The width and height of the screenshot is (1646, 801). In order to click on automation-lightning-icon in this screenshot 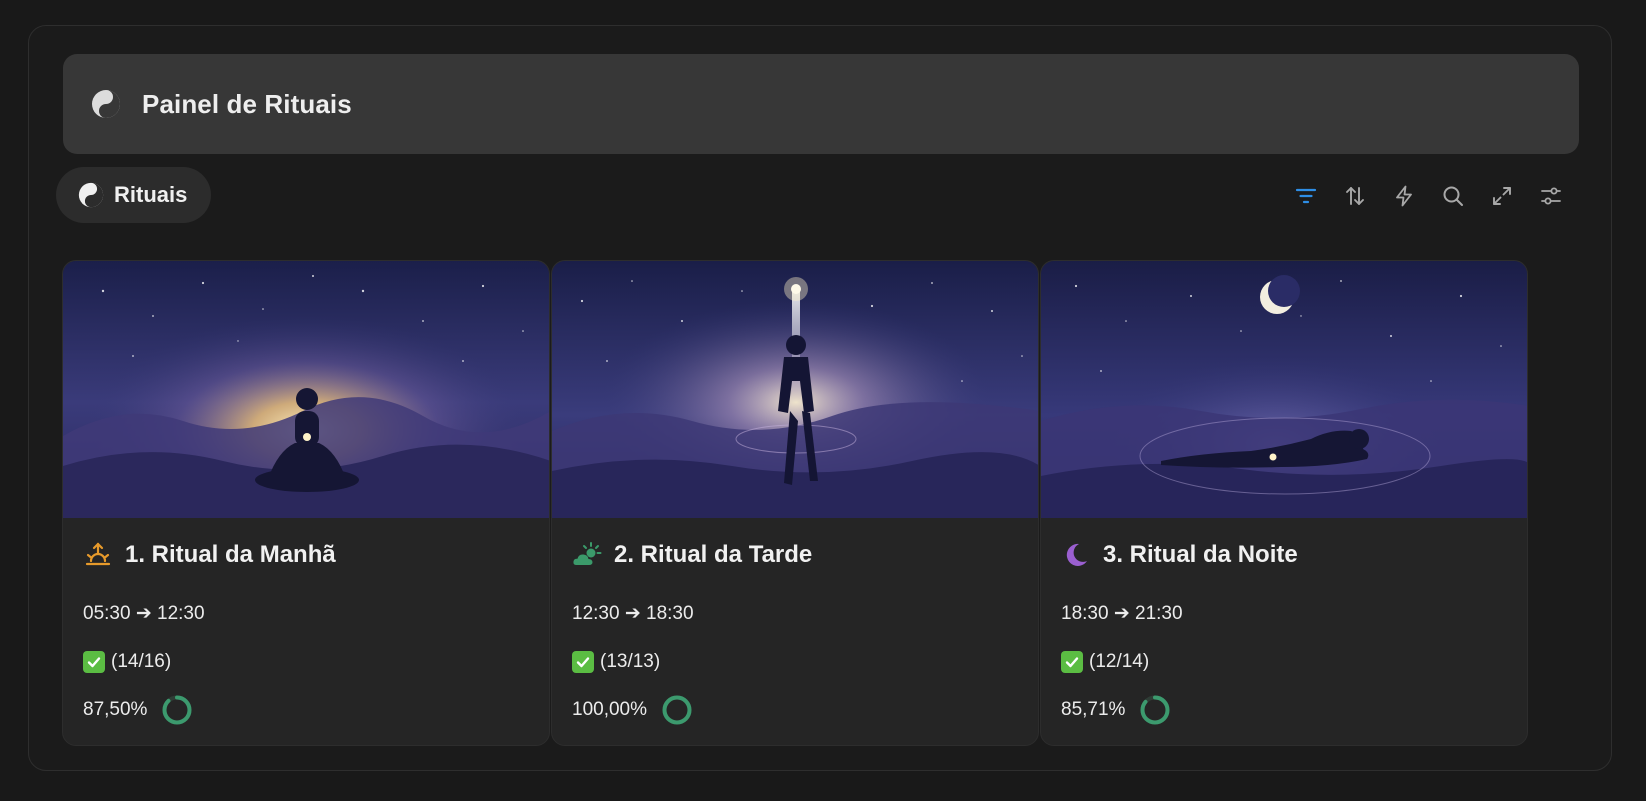, I will do `click(1404, 196)`.